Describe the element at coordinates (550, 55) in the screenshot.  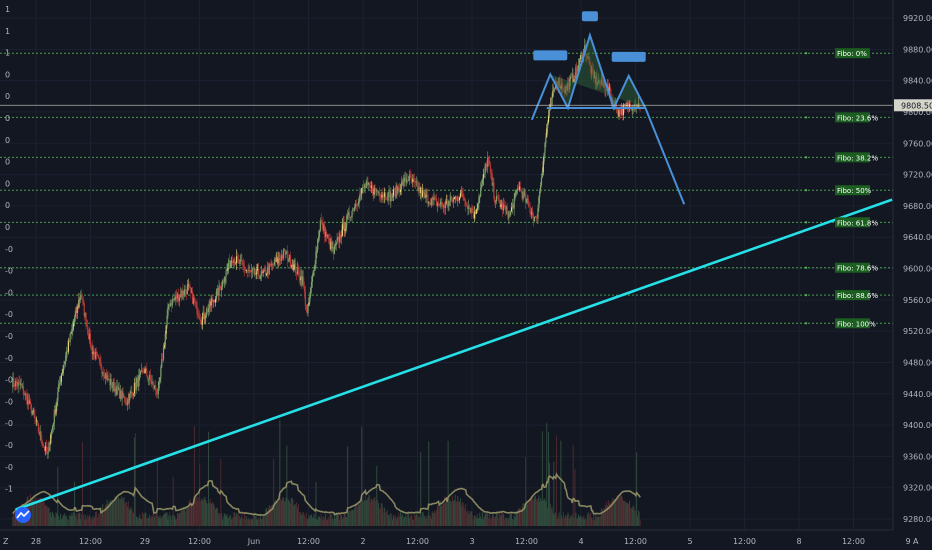
I see `left-shoulder-marker` at that location.